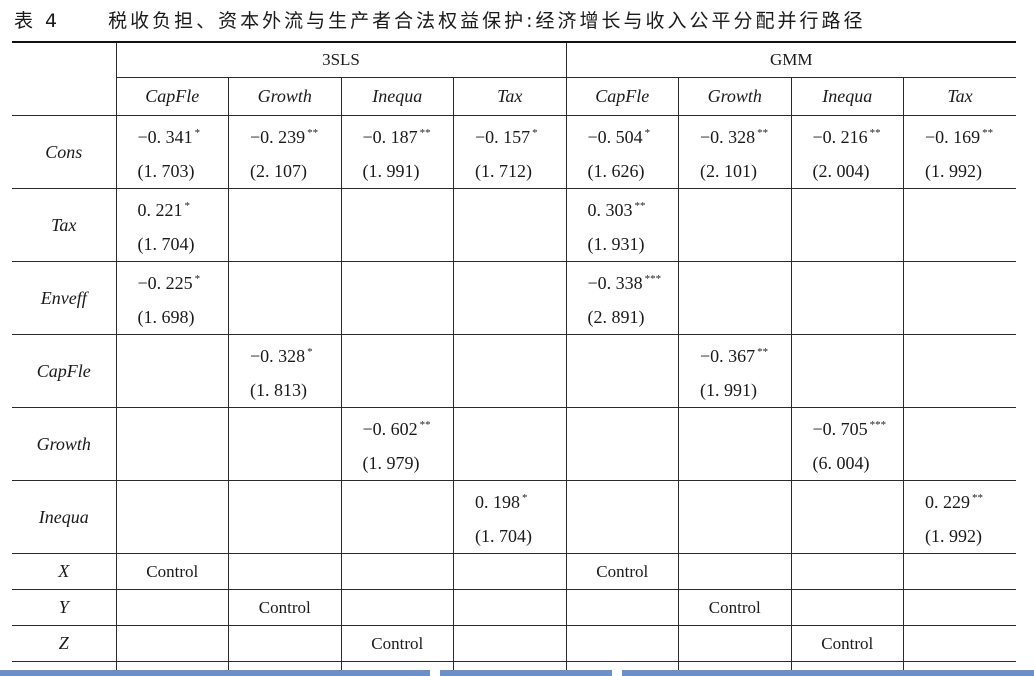  Describe the element at coordinates (391, 463) in the screenshot. I see `standard-error: (1. 979)` at that location.